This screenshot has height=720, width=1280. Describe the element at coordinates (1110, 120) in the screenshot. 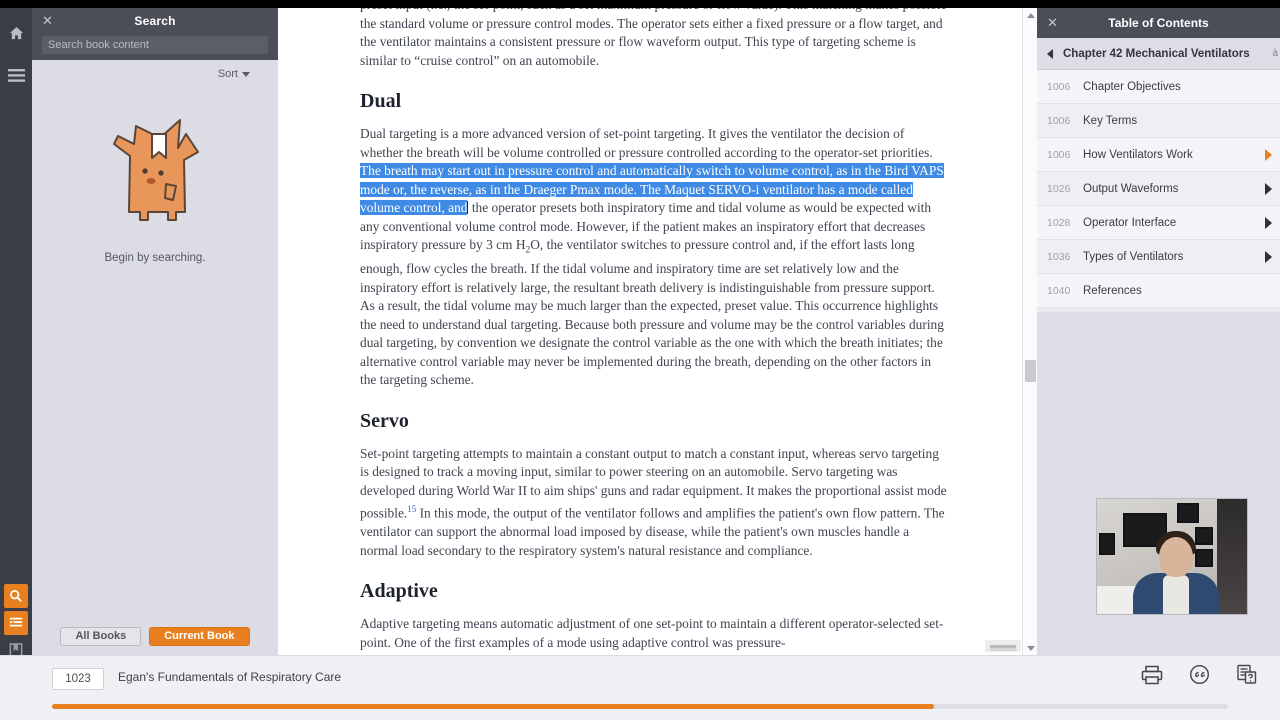

I see `toc-item-label: Key Terms` at that location.